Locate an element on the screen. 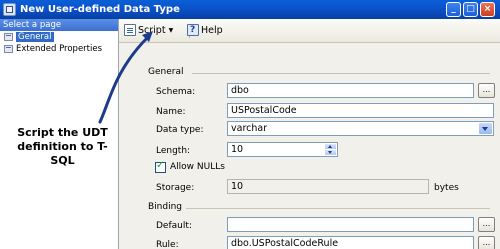  page-item-general: General is located at coordinates (59, 37).